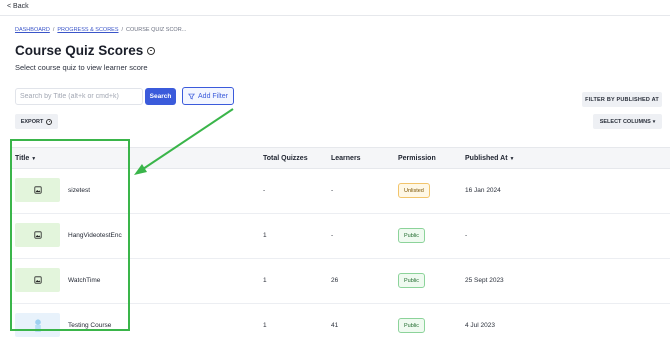 This screenshot has height=337, width=670. What do you see at coordinates (340, 236) in the screenshot?
I see `table-row: HangVideotestEnc 1 - Public -` at bounding box center [340, 236].